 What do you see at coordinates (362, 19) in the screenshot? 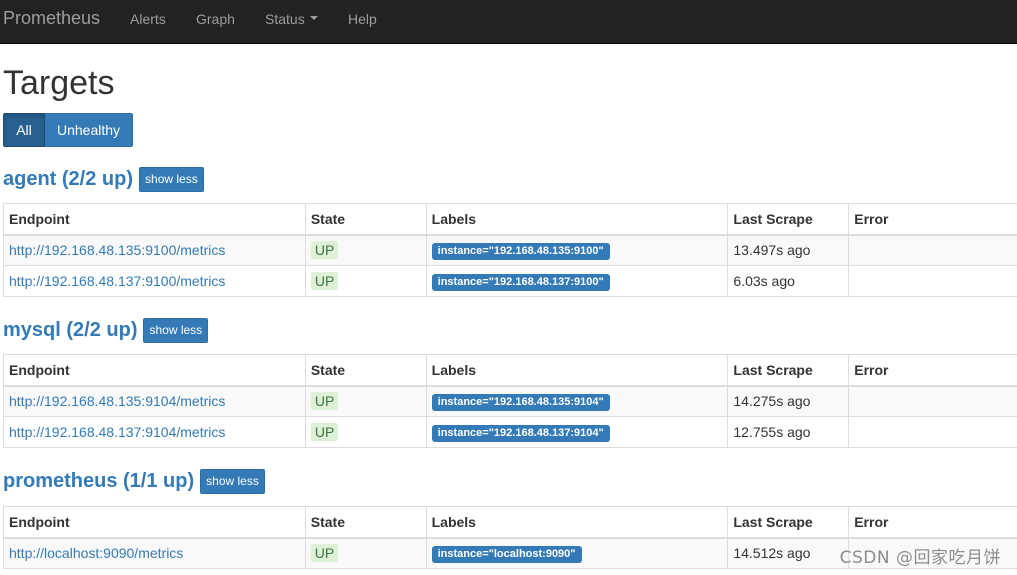
I see `nav-help: Help` at bounding box center [362, 19].